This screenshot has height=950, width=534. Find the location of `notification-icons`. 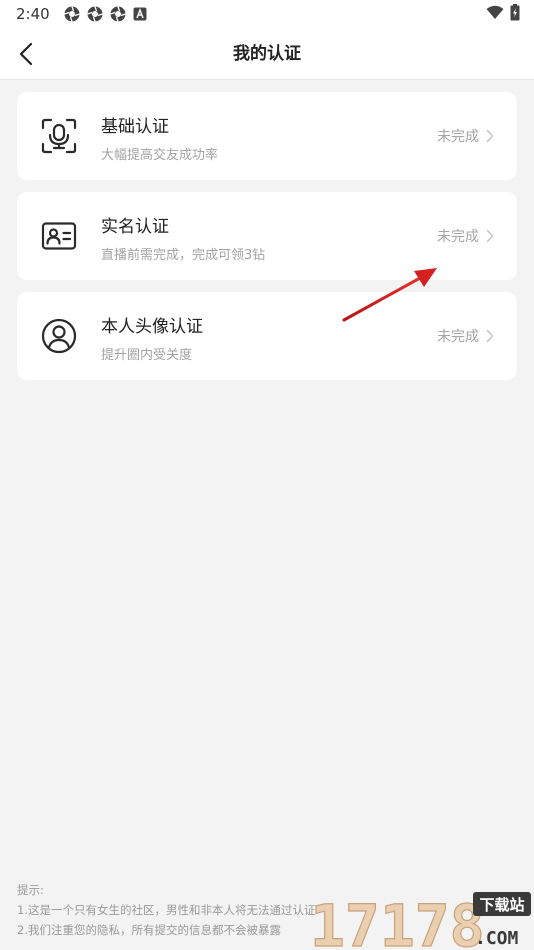

notification-icons is located at coordinates (105, 14).